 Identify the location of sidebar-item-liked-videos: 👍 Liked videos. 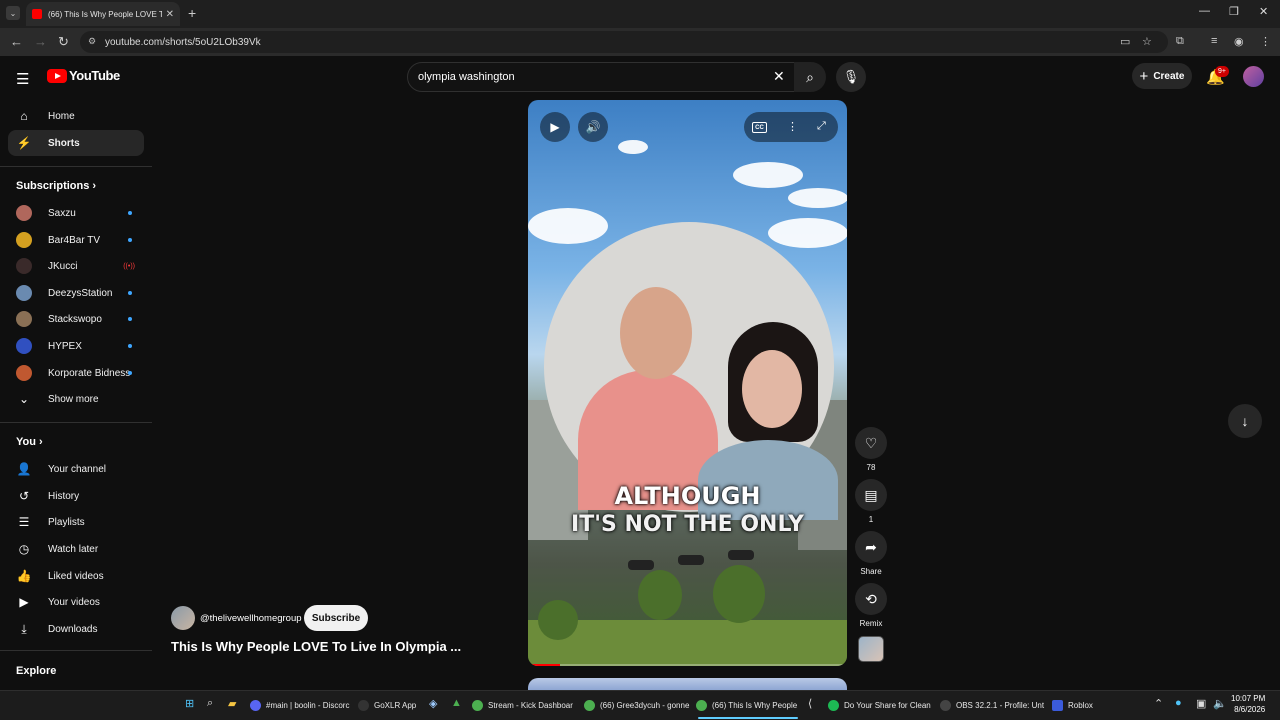
(76, 576).